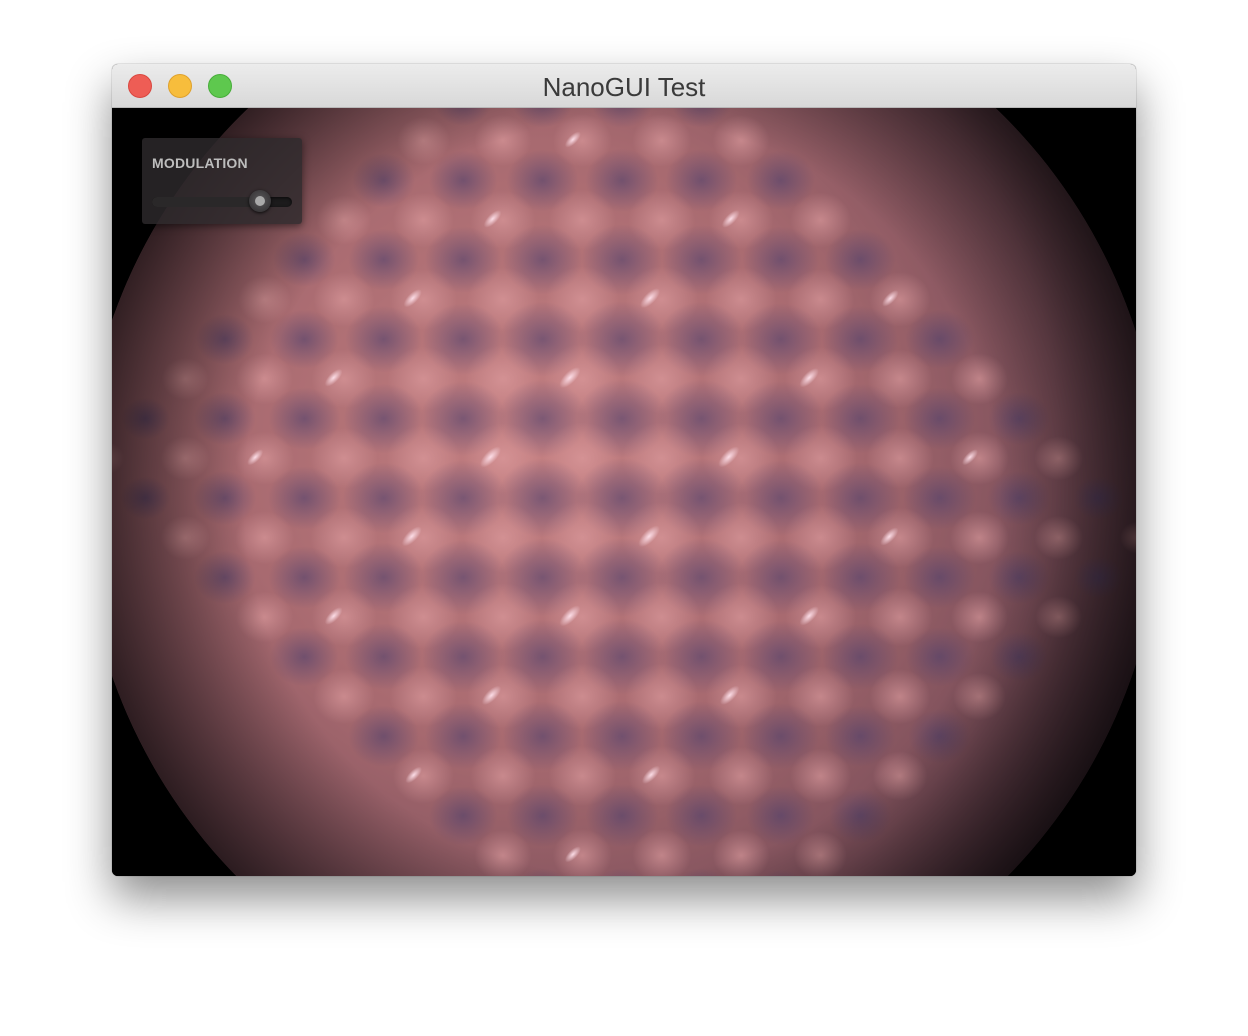  I want to click on modulation-slider, so click(222, 201).